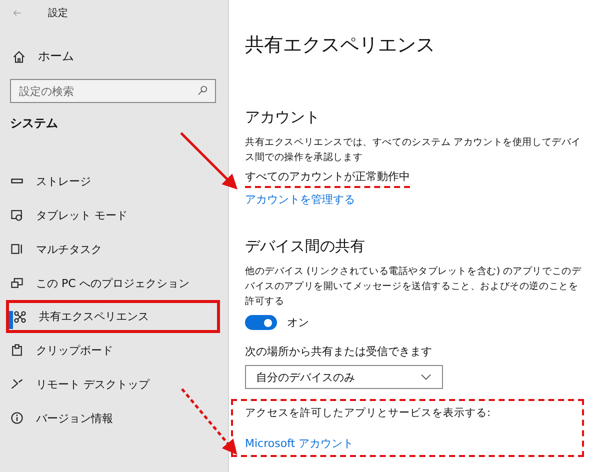  Describe the element at coordinates (113, 91) in the screenshot. I see `search-field: 設定の検索` at that location.